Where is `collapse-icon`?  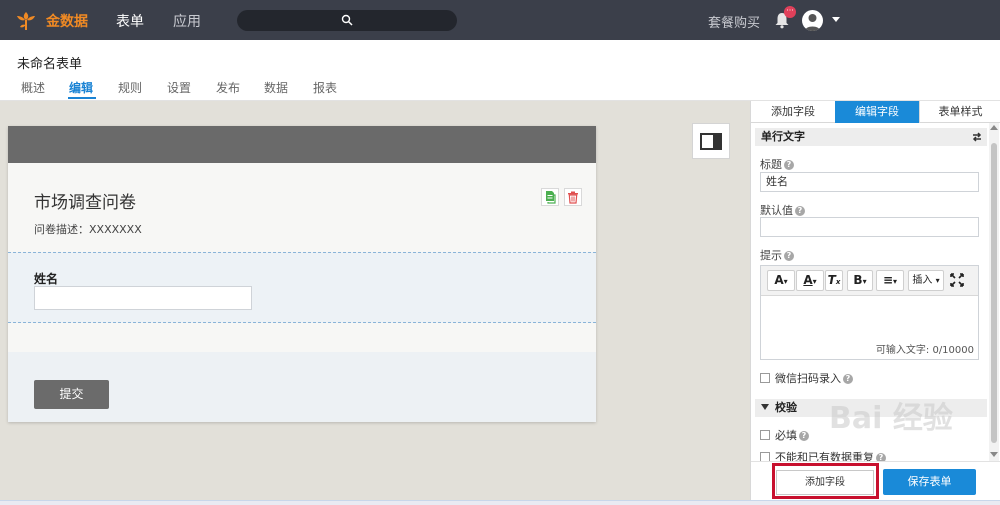
collapse-icon is located at coordinates (765, 407).